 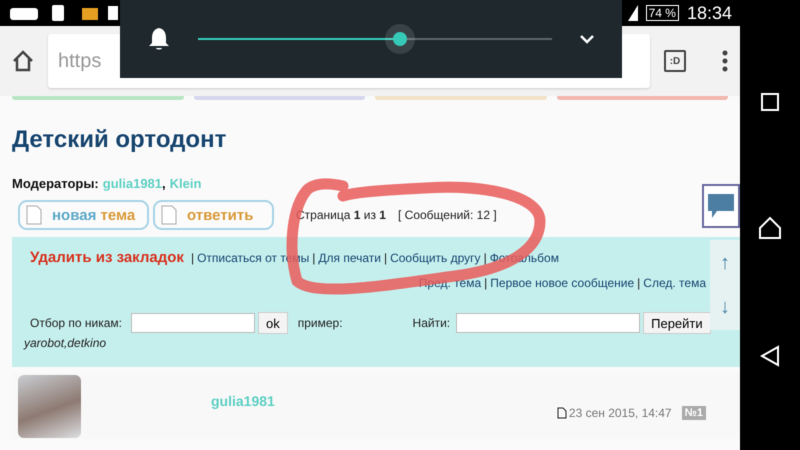 What do you see at coordinates (562, 283) in the screenshot?
I see `topic-nav-link: Первое новое сообщение` at bounding box center [562, 283].